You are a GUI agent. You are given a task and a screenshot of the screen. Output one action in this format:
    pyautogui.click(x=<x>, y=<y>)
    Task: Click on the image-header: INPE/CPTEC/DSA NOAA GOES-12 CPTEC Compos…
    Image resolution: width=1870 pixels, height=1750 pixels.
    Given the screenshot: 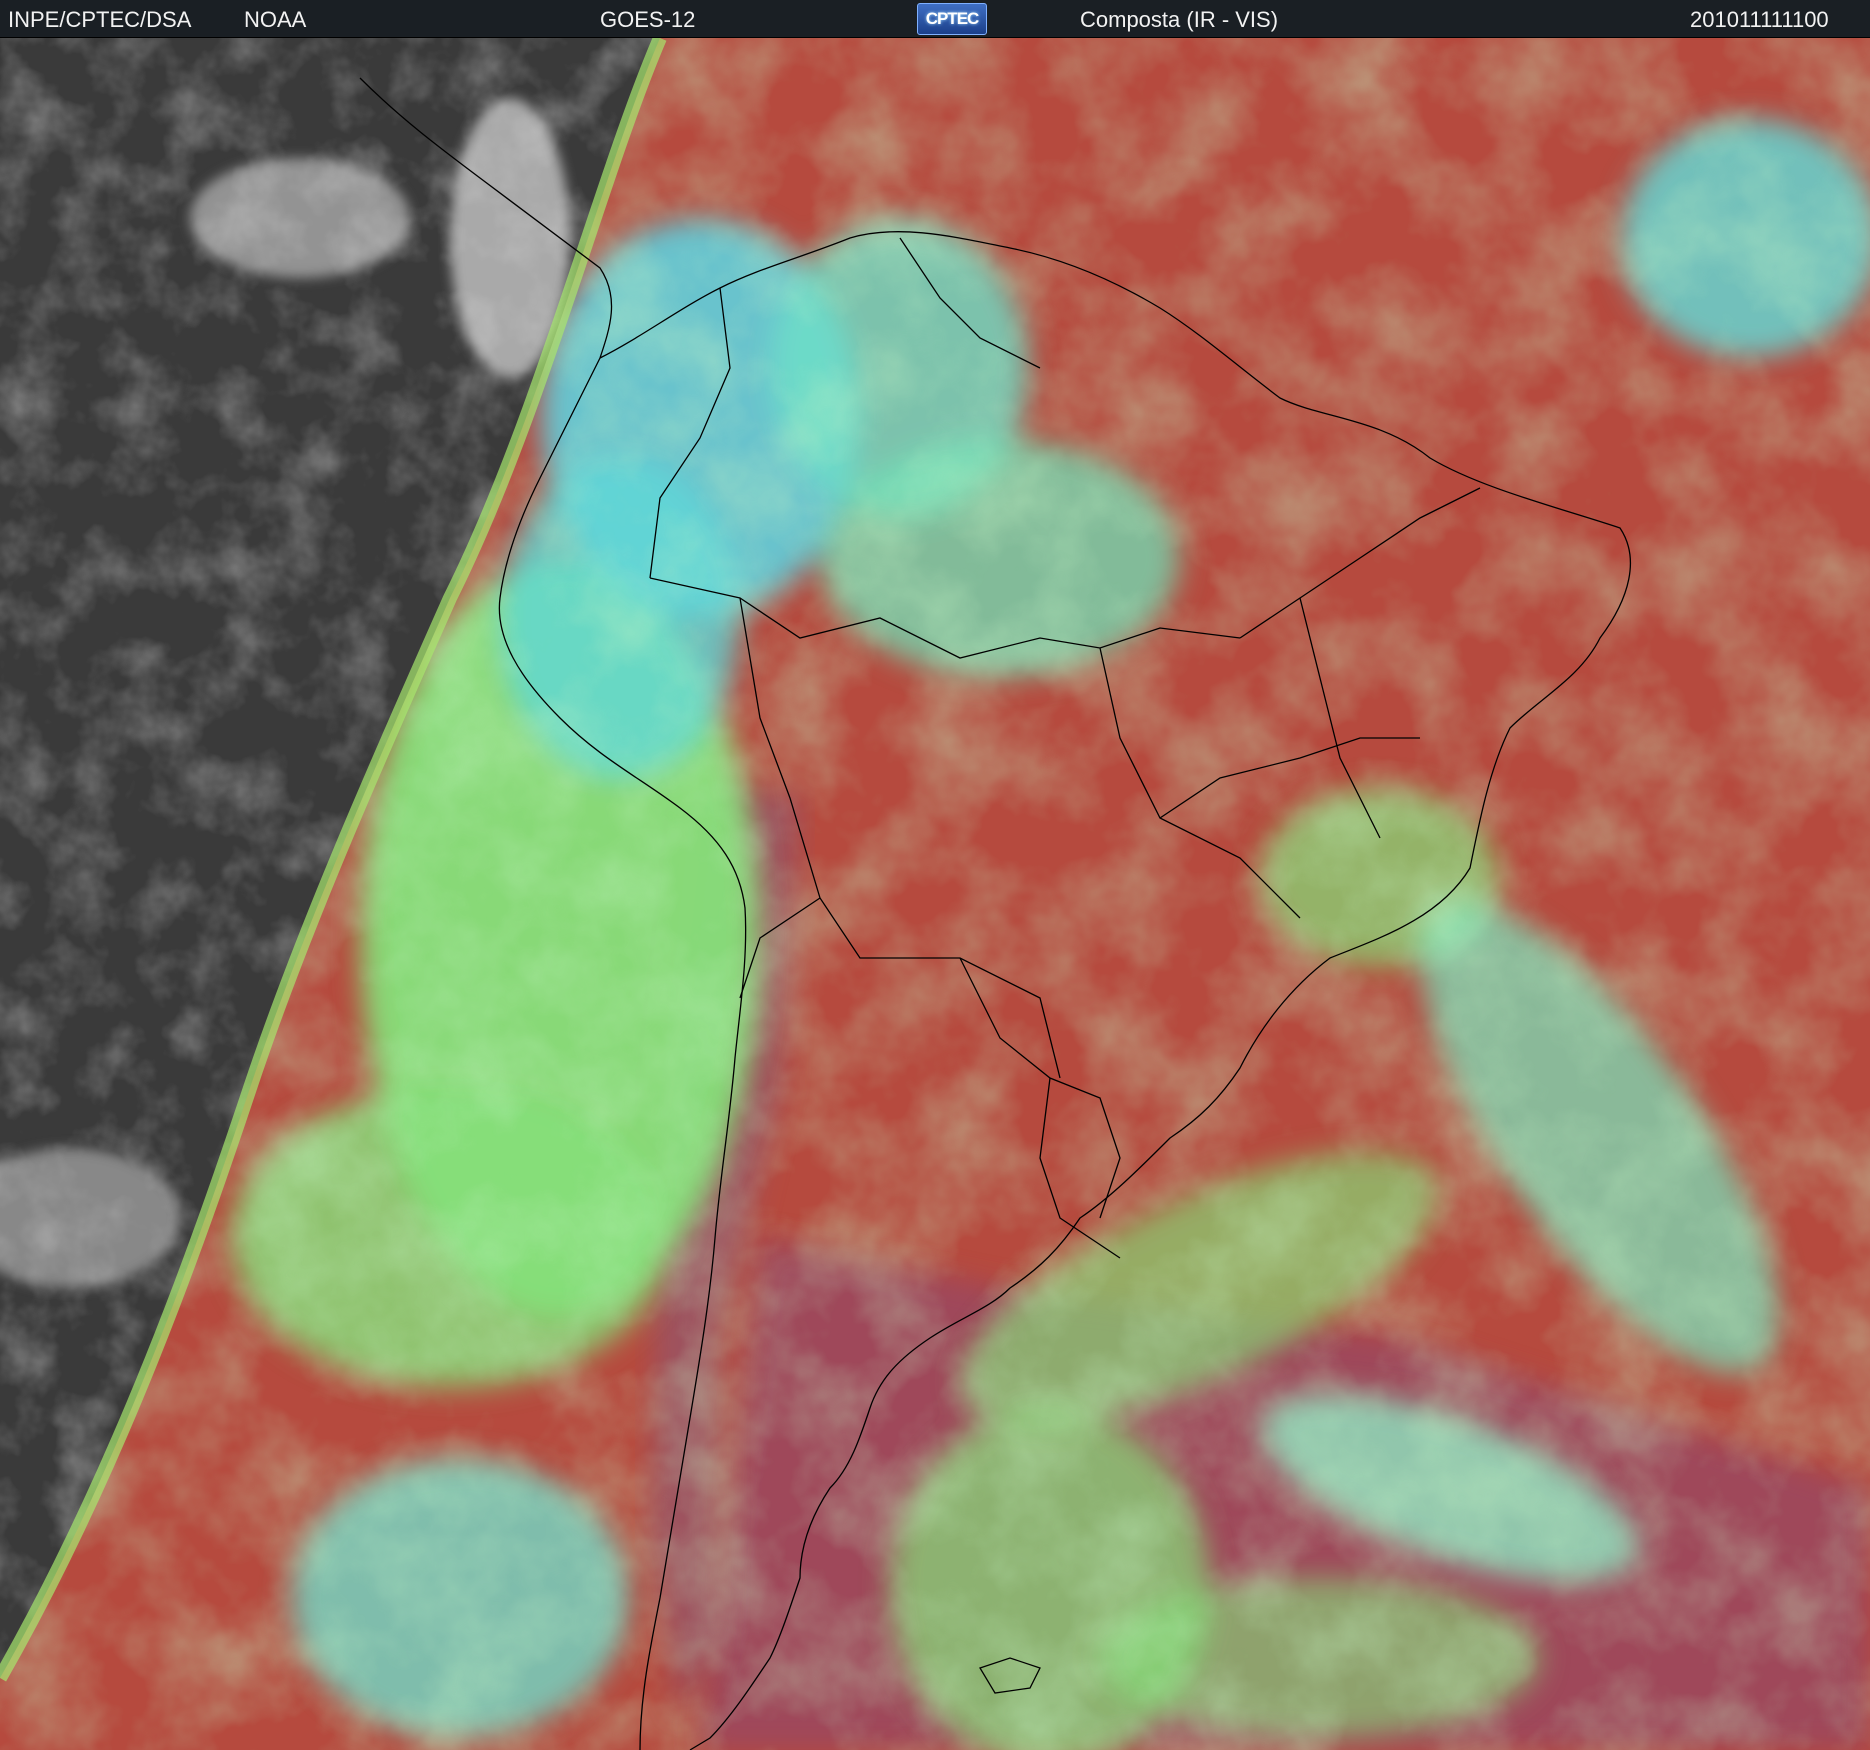 What is the action you would take?
    pyautogui.click(x=935, y=19)
    